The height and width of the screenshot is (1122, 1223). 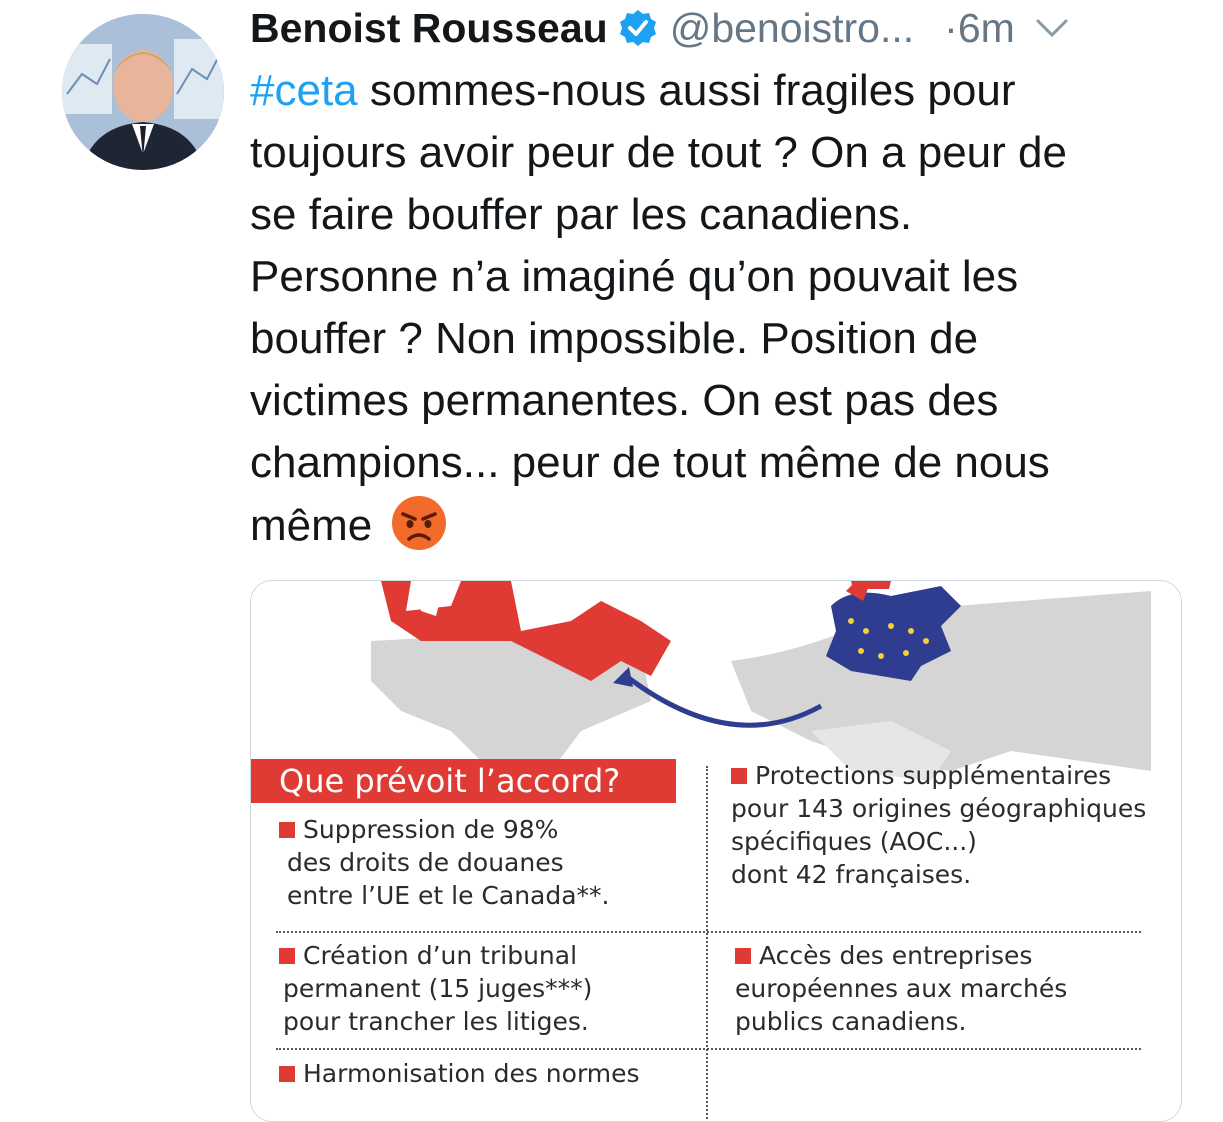 What do you see at coordinates (143, 92) in the screenshot?
I see `author-avatar` at bounding box center [143, 92].